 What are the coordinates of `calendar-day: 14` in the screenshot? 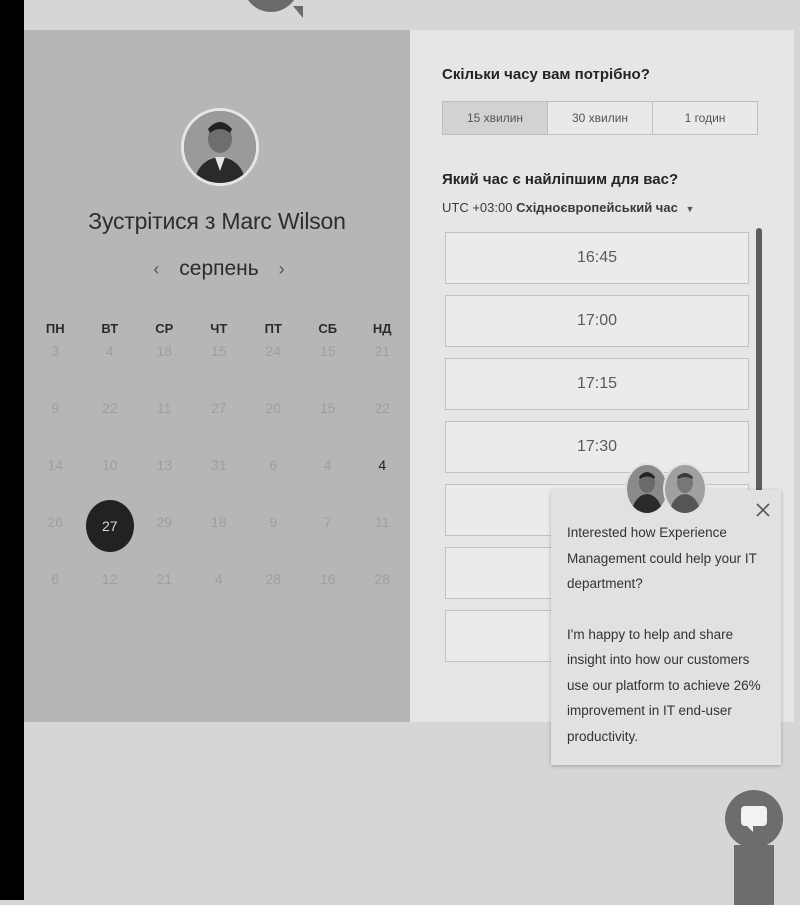 It's located at (55, 465).